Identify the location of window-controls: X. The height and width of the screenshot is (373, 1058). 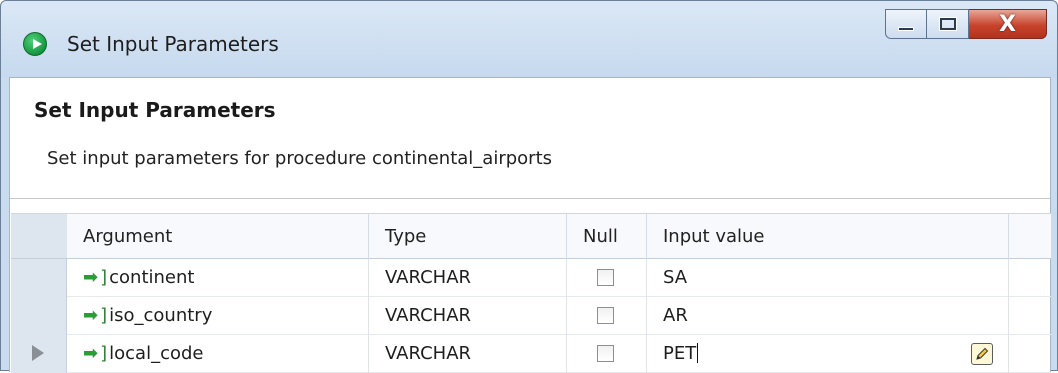
(966, 24).